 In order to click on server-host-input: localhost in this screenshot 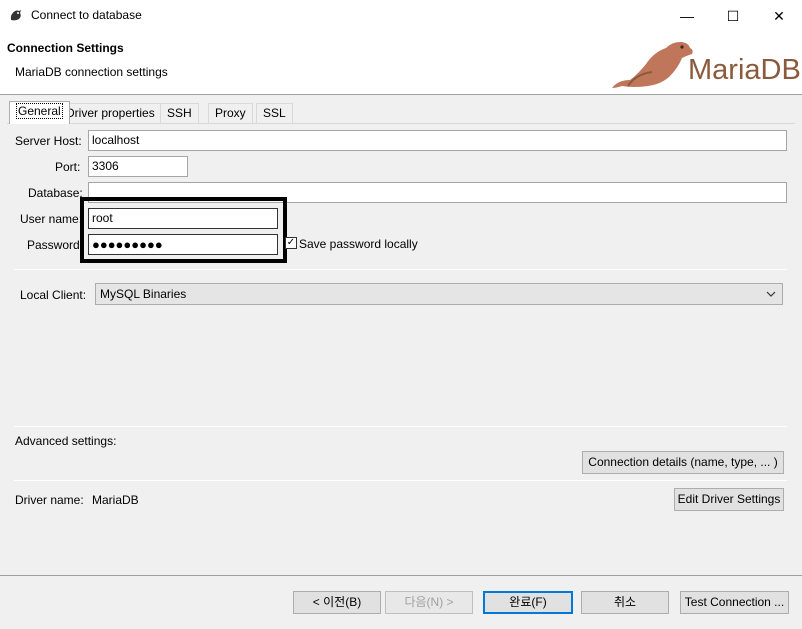, I will do `click(437, 140)`.